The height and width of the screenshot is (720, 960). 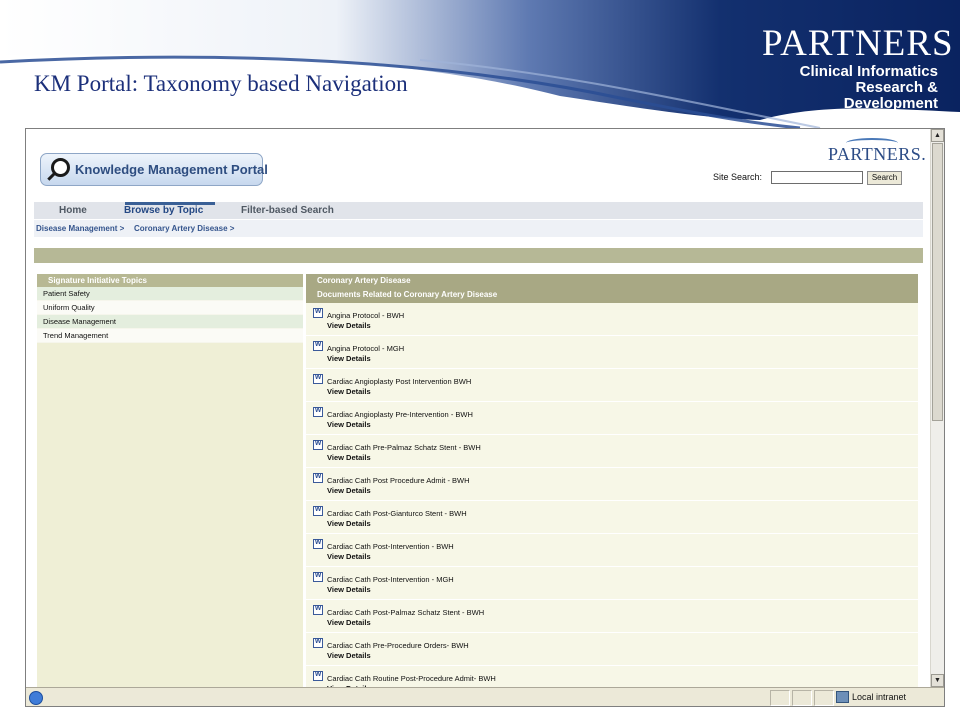 What do you see at coordinates (485, 696) in the screenshot?
I see `browser-status-bar: Local intranet` at bounding box center [485, 696].